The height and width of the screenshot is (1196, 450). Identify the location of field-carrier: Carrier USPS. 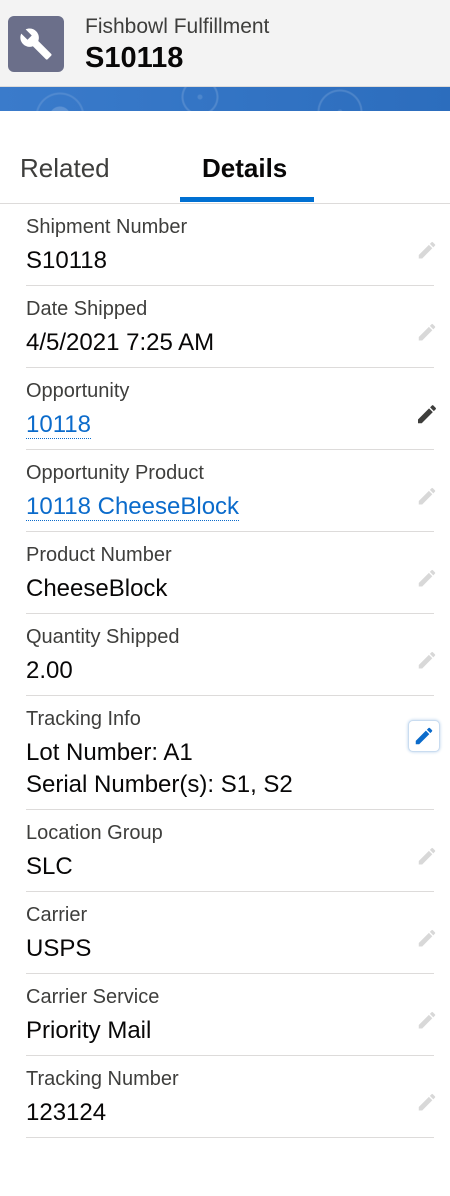
(231, 933).